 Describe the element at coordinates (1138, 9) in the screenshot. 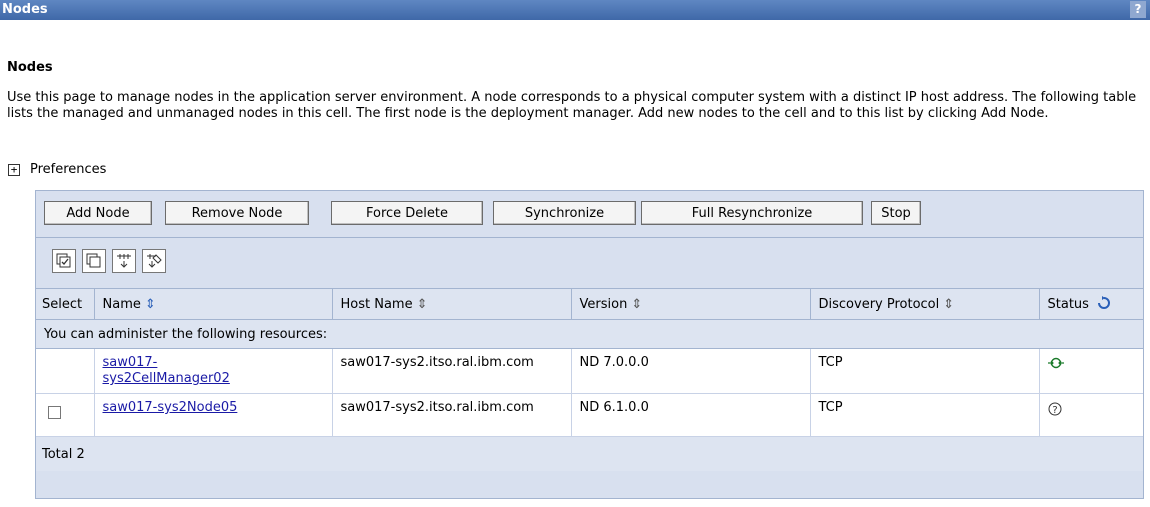

I see `help-icon: ?` at that location.